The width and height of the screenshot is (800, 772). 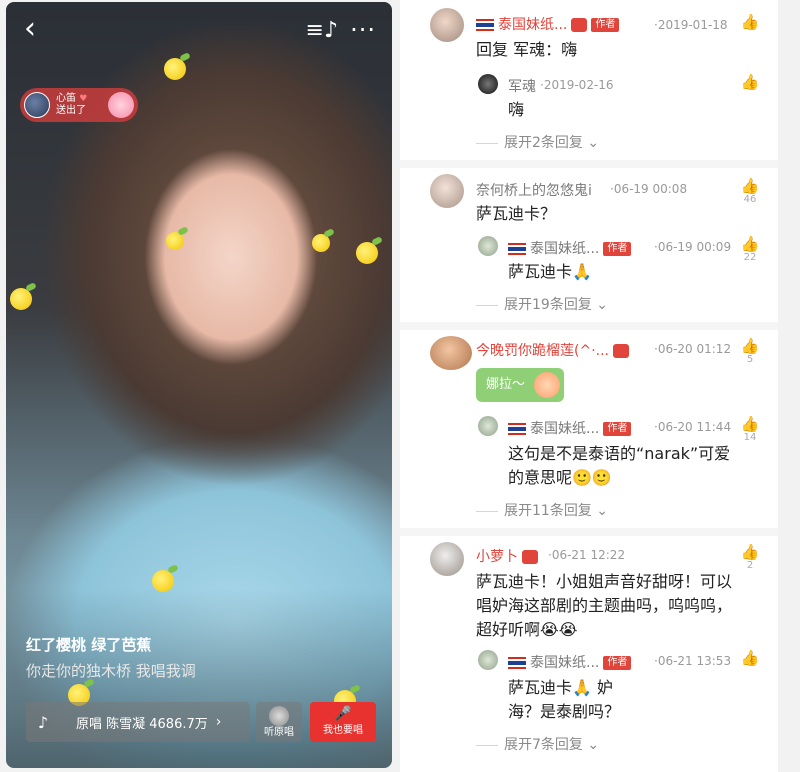 I want to click on sing-label: 我也要唱, so click(x=343, y=730).